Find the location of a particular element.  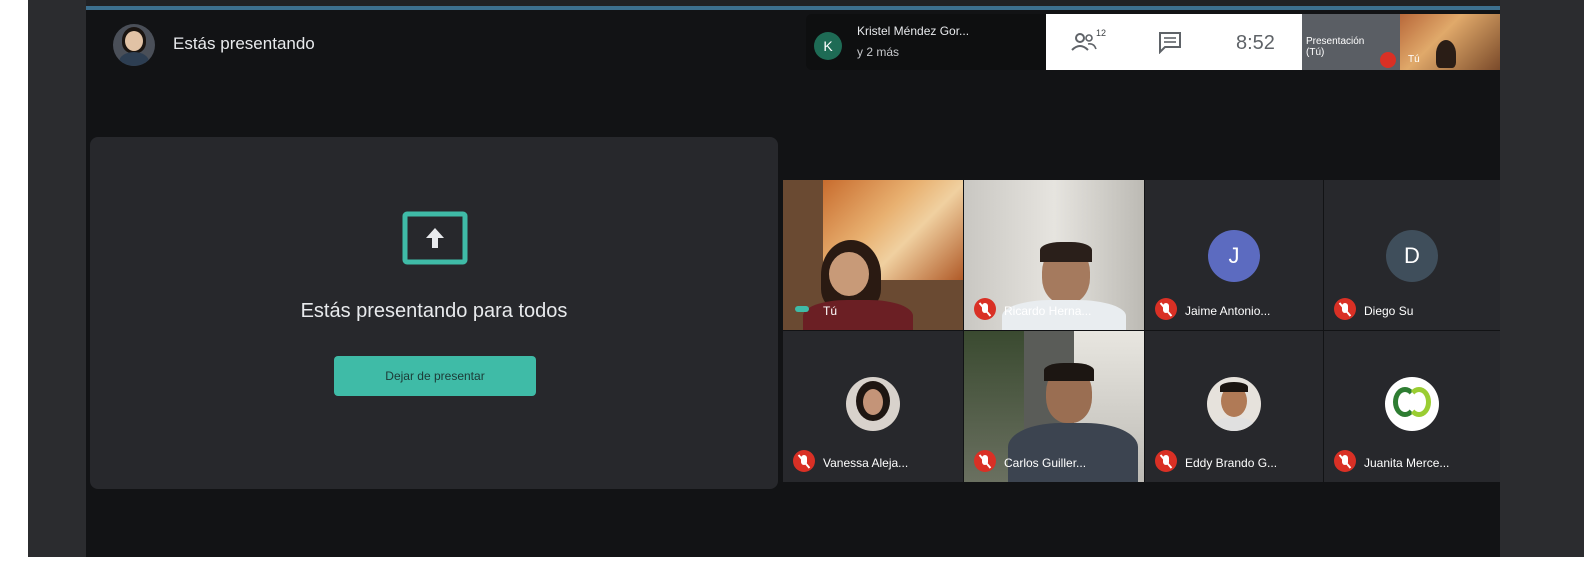

present-screen-icon is located at coordinates (435, 238).